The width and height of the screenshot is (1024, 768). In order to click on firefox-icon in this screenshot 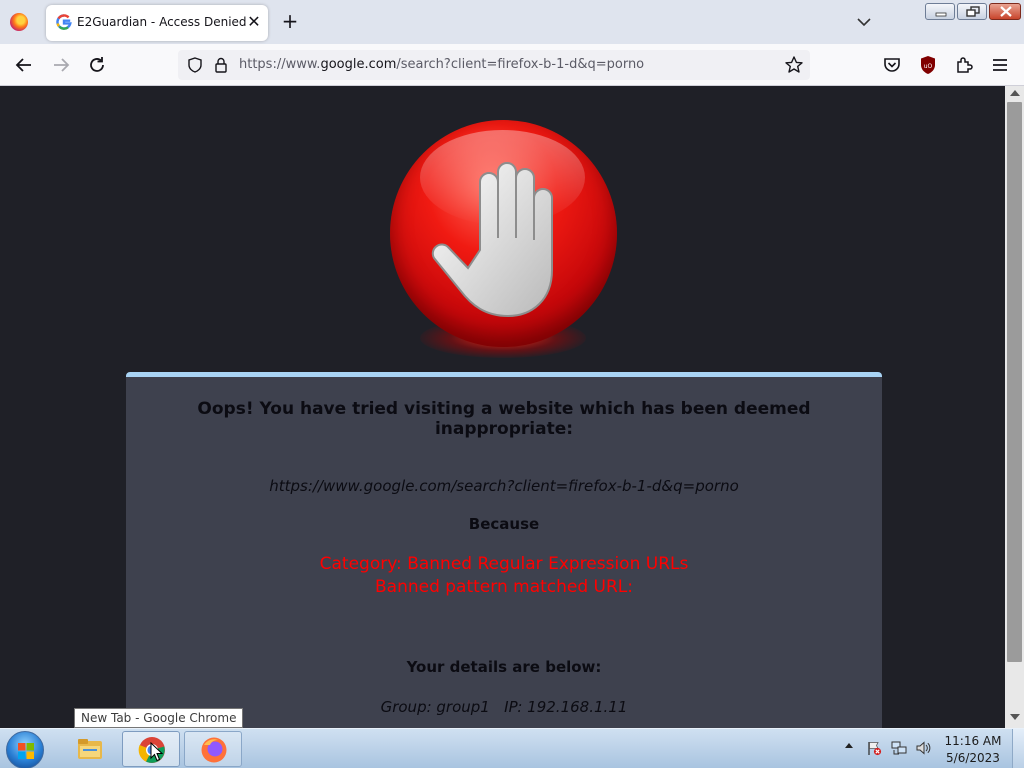, I will do `click(214, 750)`.